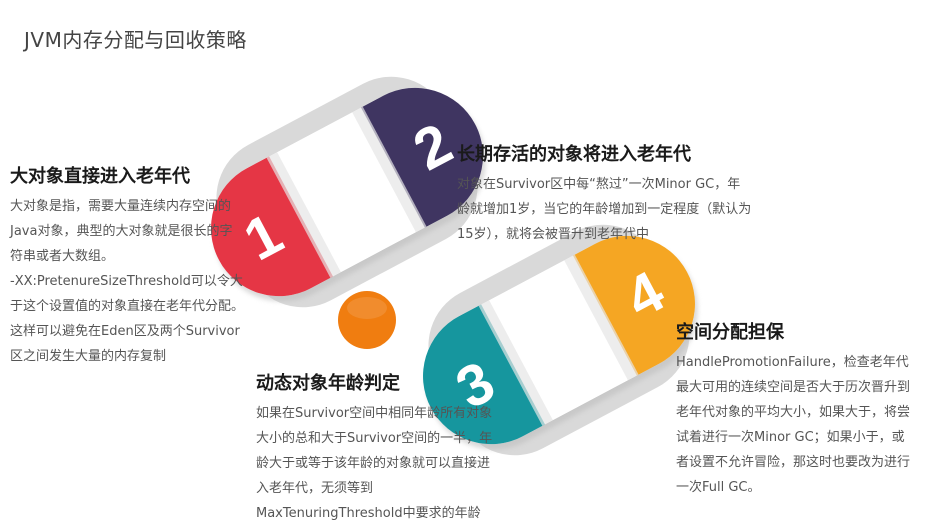 Image resolution: width=944 pixels, height=529 pixels. What do you see at coordinates (368, 513) in the screenshot?
I see `step-3-line: MaxTenuringThreshold中要求的年龄` at bounding box center [368, 513].